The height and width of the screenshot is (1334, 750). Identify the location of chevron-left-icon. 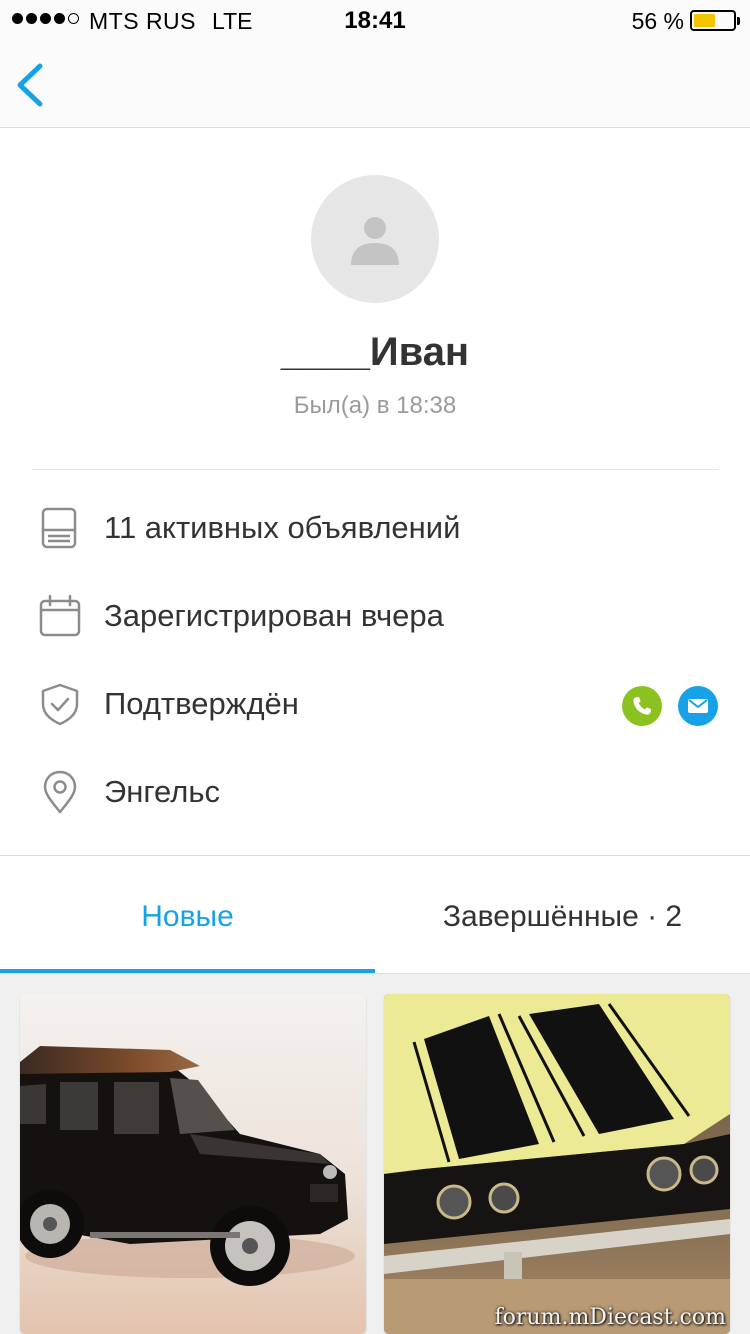
(30, 85).